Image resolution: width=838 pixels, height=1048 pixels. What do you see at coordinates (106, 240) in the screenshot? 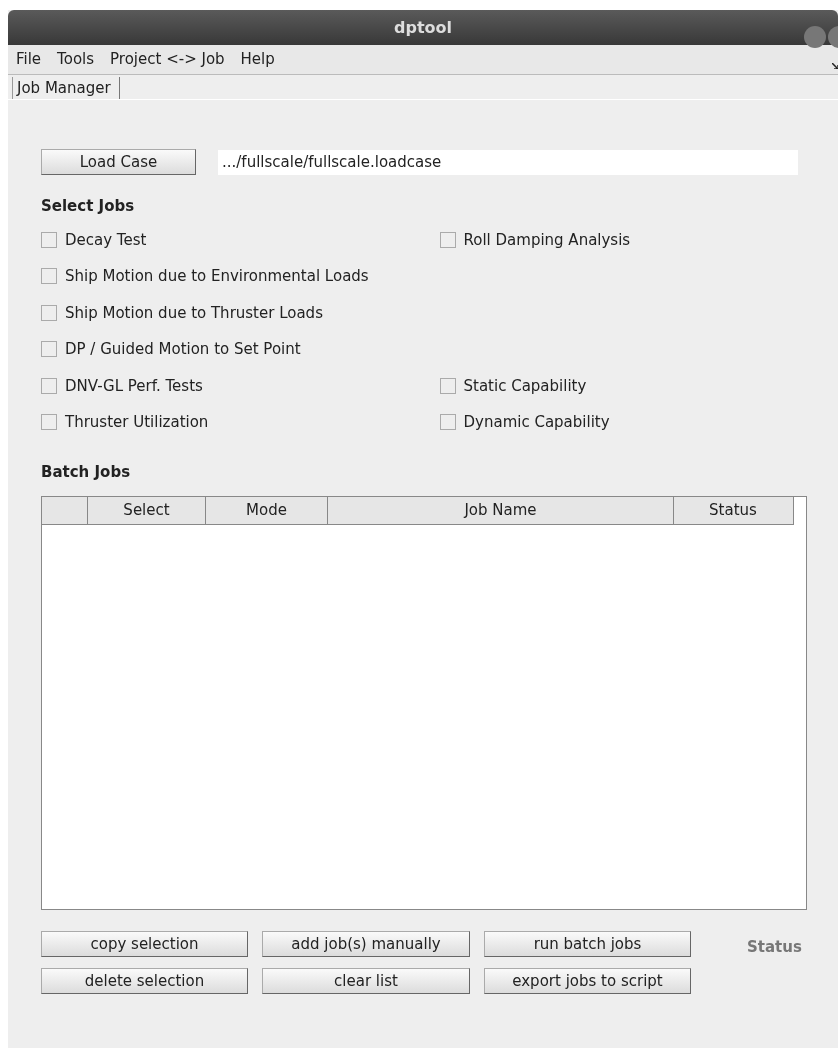
I see `checkbox-label: Decay Test` at bounding box center [106, 240].